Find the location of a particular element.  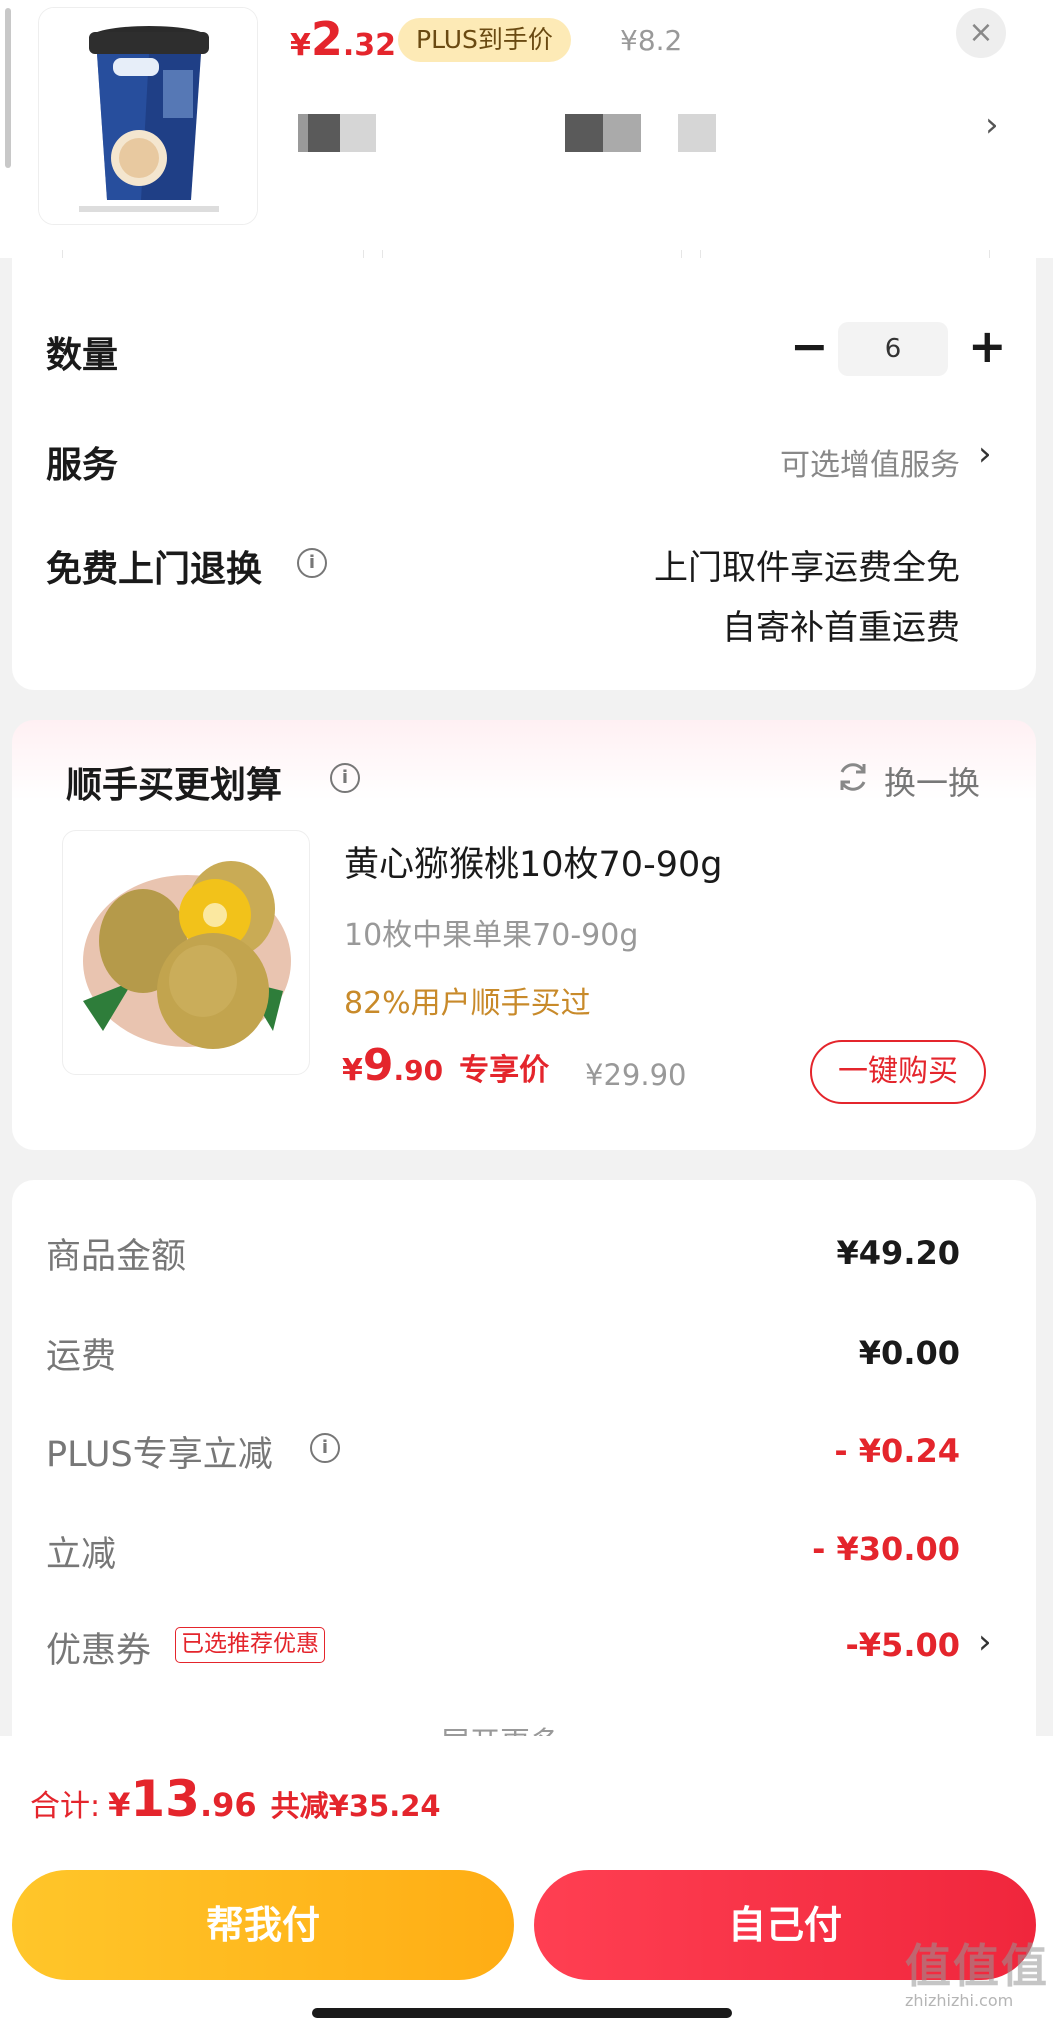

addon-original-price: ¥29.90 is located at coordinates (636, 1075).